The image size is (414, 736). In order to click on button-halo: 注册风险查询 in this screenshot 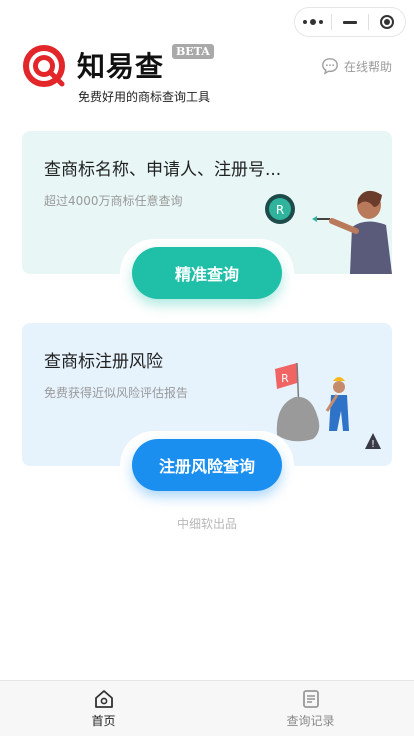, I will do `click(207, 465)`.